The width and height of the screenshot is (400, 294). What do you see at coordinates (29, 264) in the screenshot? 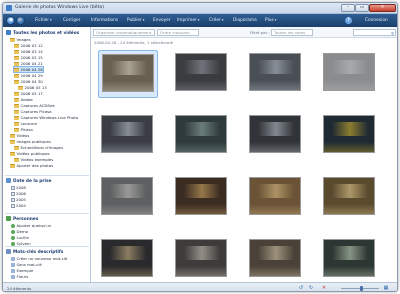
I see `tags-item-label: Sans mot-clé` at bounding box center [29, 264].